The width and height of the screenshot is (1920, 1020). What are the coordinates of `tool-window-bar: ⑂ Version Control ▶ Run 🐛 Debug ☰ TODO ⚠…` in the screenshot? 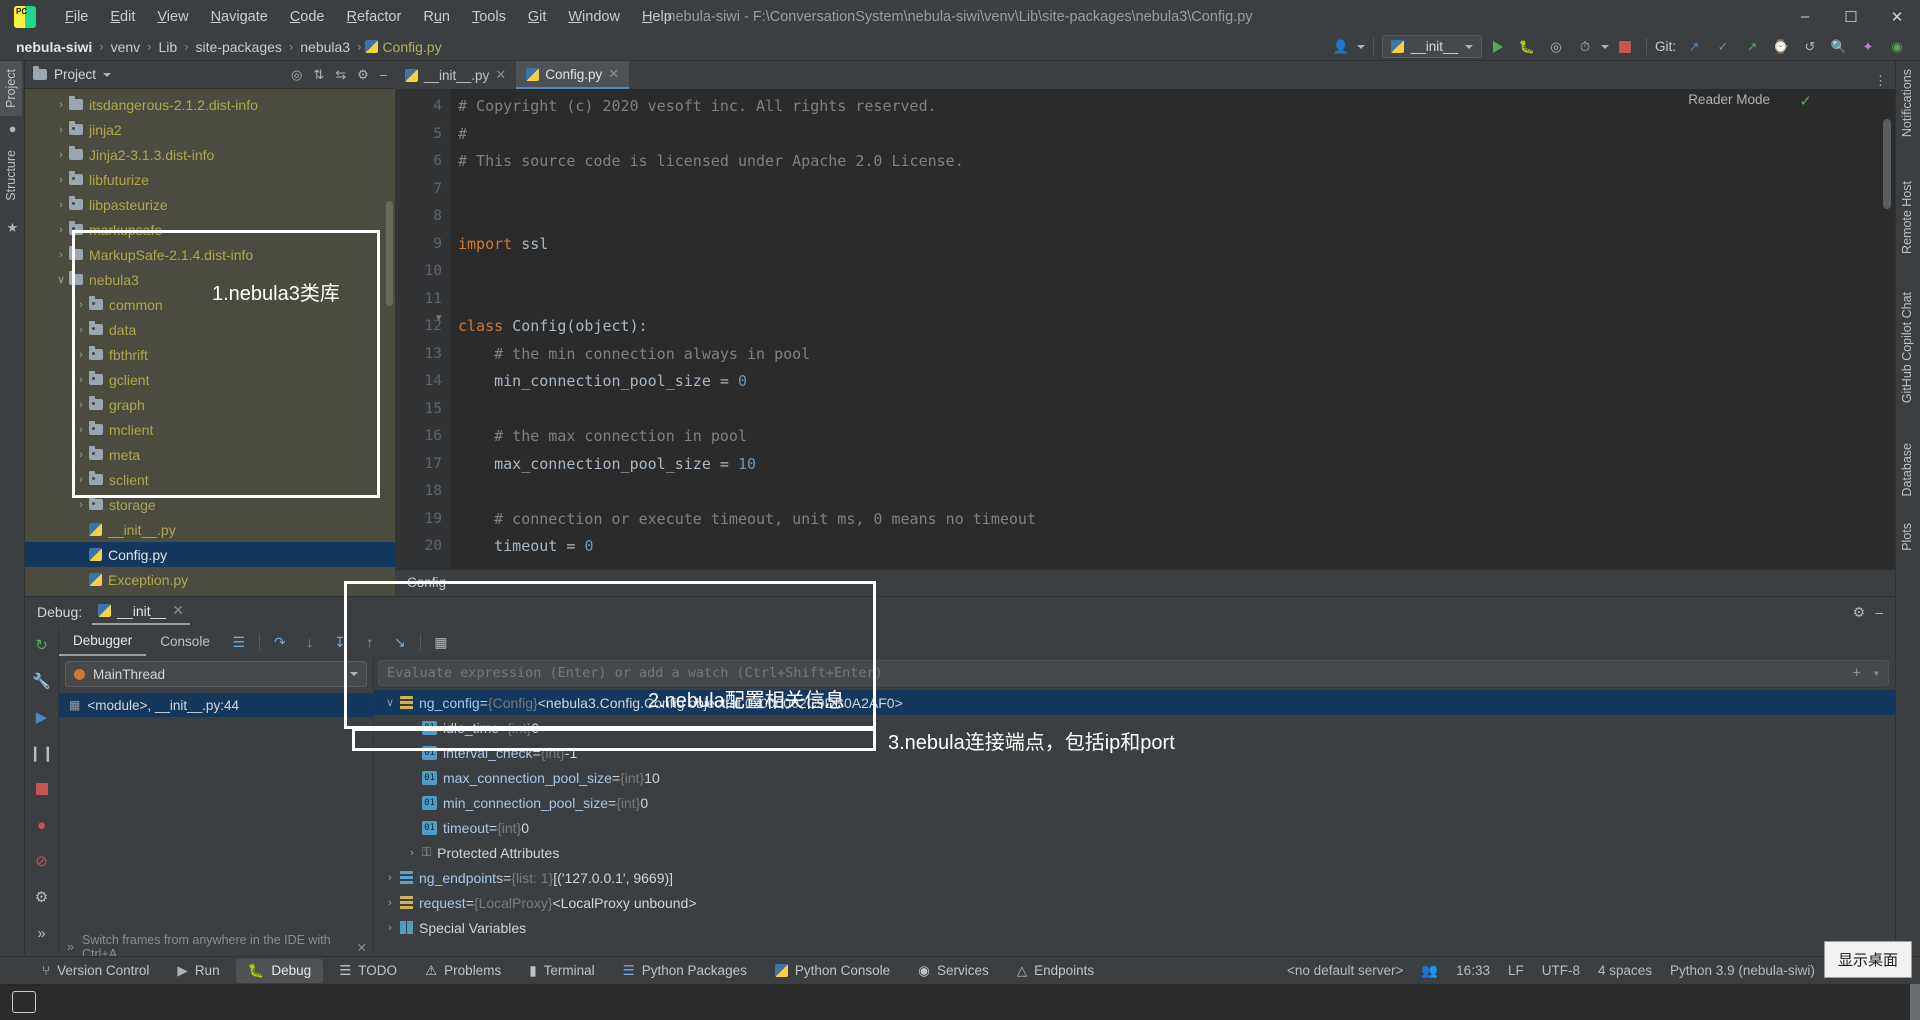 It's located at (960, 970).